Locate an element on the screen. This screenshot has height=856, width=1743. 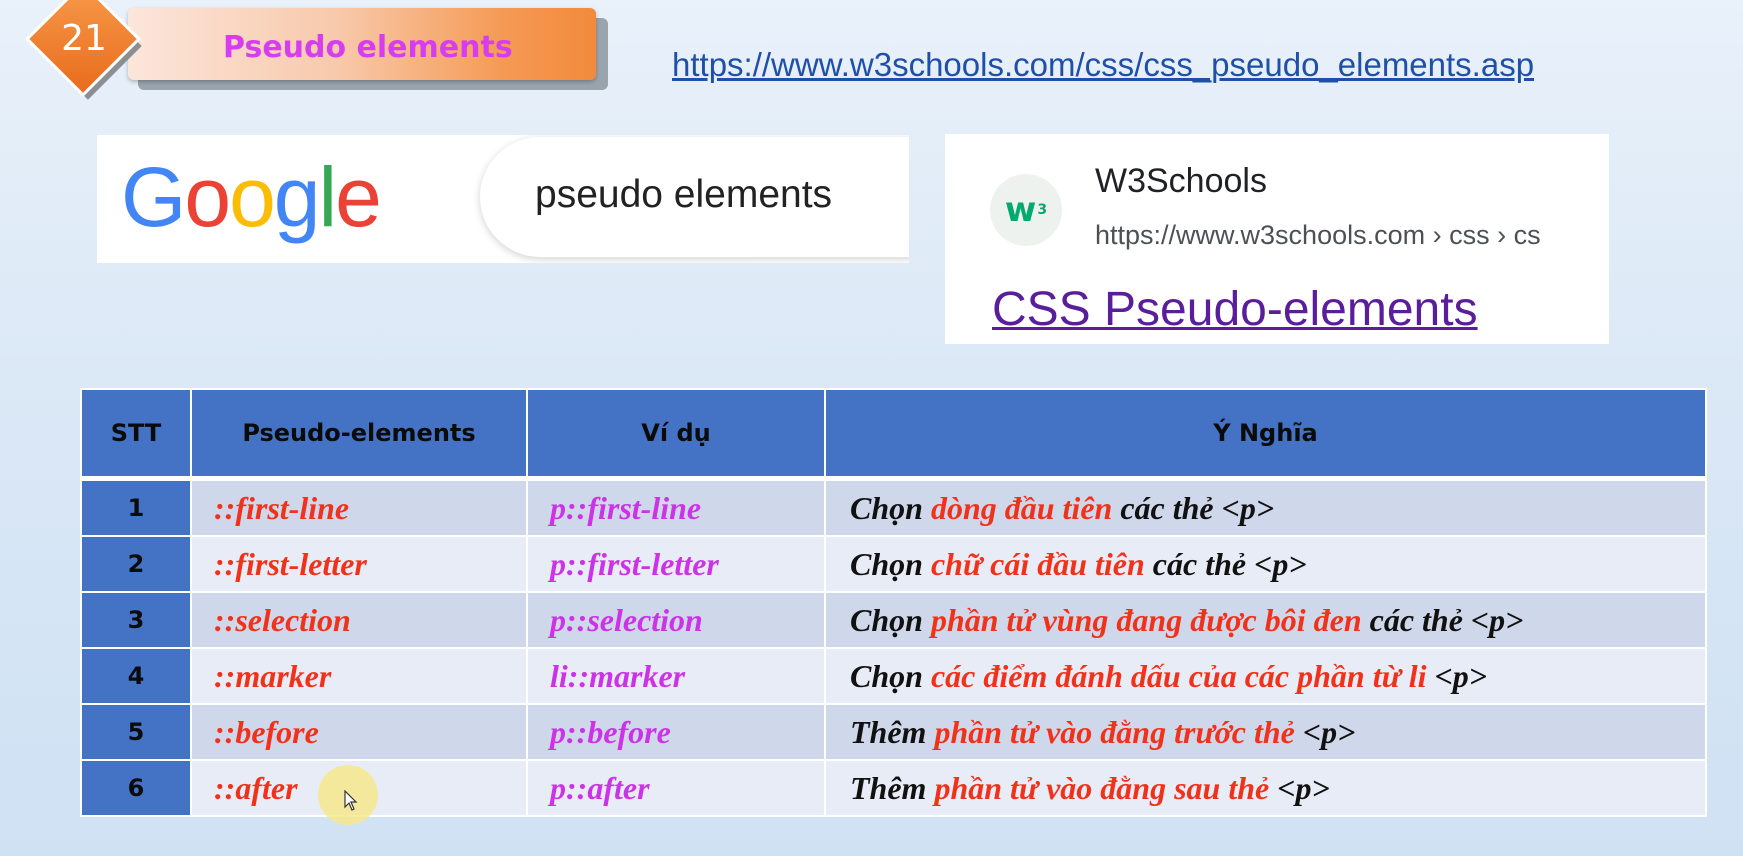
meaning-highlight: phần tử vào đằng trước thẻ is located at coordinates (1114, 731).